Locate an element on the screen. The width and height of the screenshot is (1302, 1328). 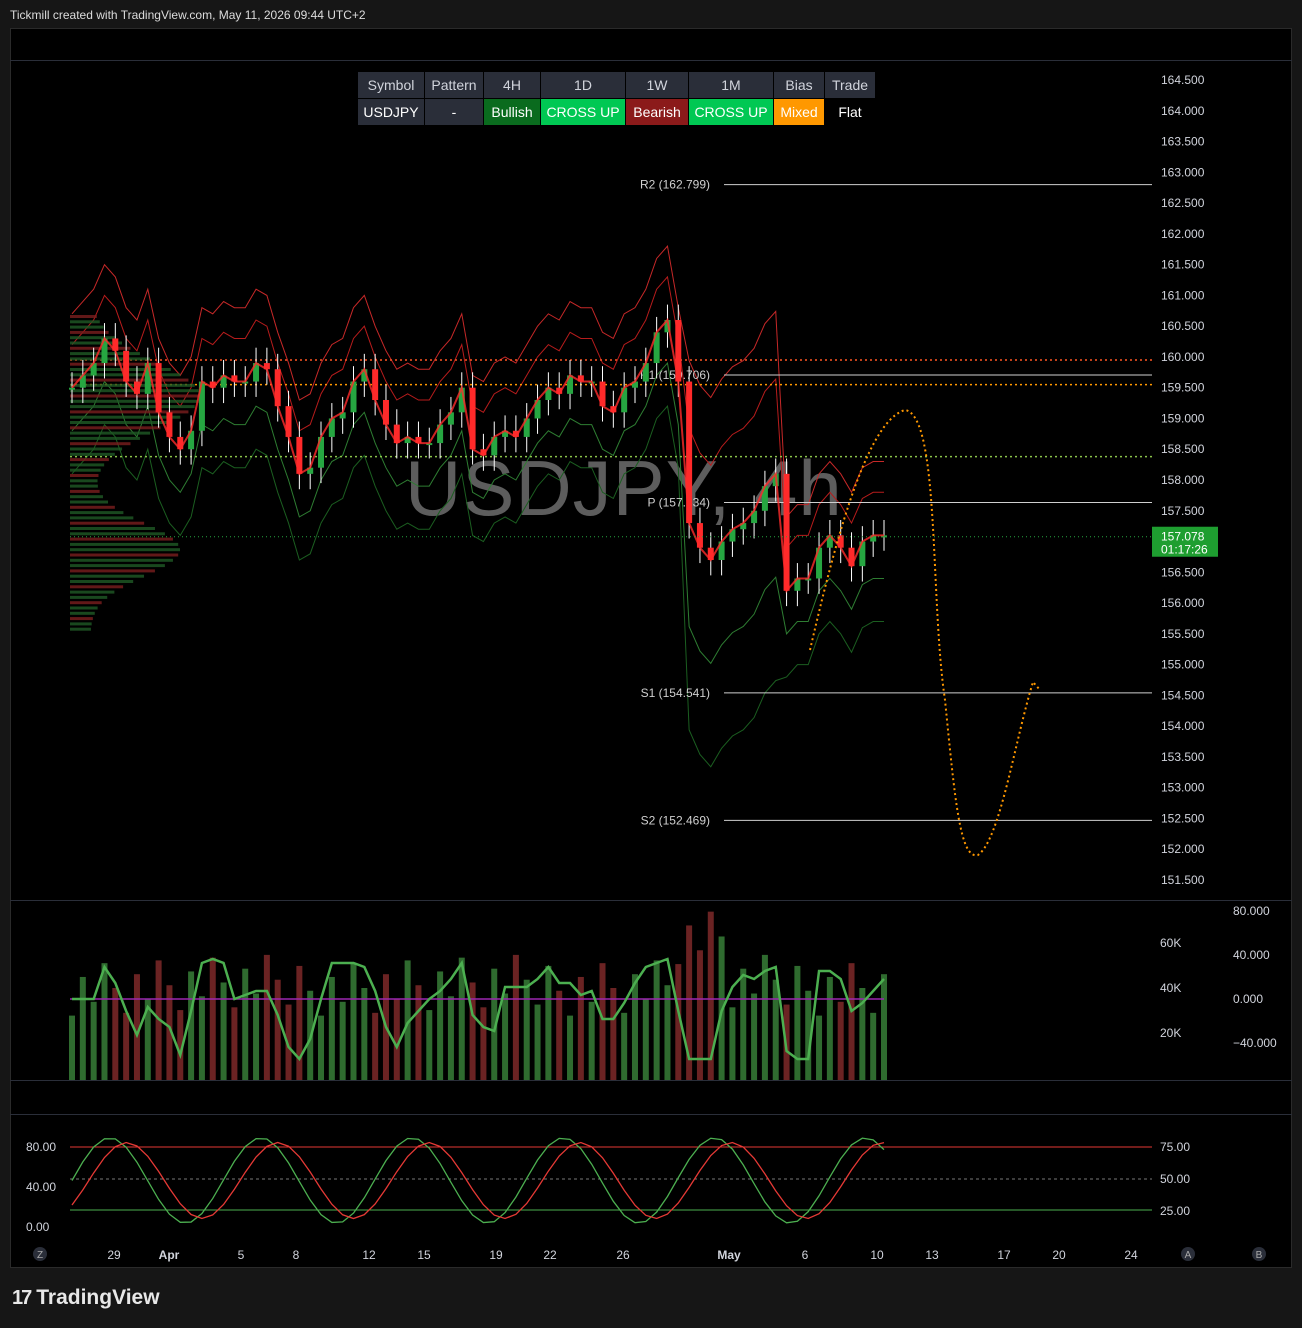
tradingview-logo: 17 TradingView is located at coordinates (86, 1298).